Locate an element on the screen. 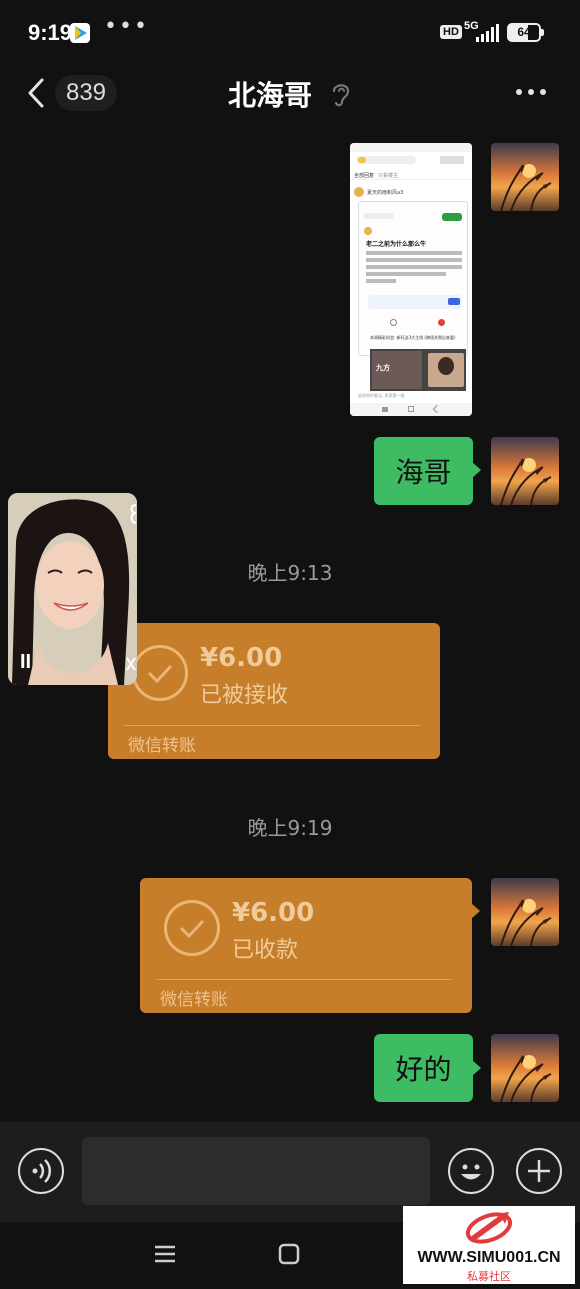 Image resolution: width=580 pixels, height=1289 pixels. watermark-logo: WWW.SIMU001.CN 私募社区 is located at coordinates (489, 1245).